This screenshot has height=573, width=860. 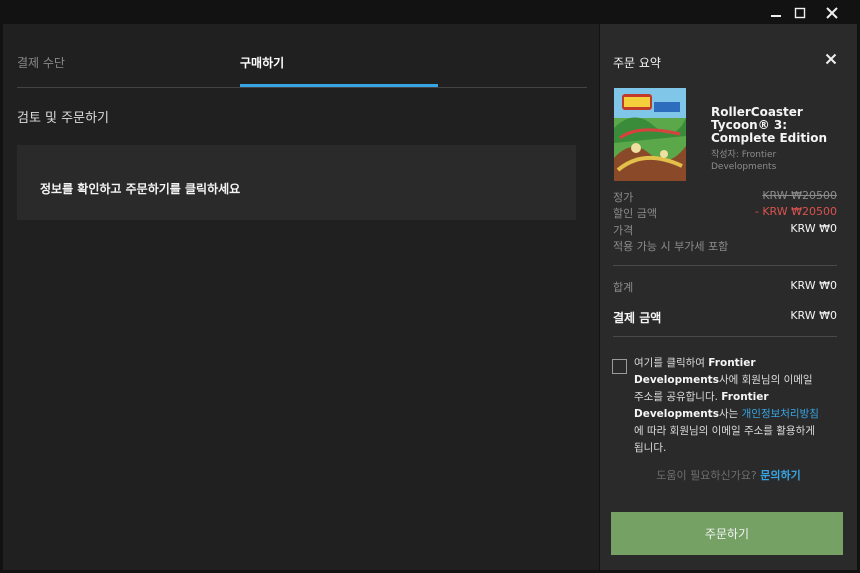 What do you see at coordinates (730, 414) in the screenshot?
I see `consent-text-3: 사는` at bounding box center [730, 414].